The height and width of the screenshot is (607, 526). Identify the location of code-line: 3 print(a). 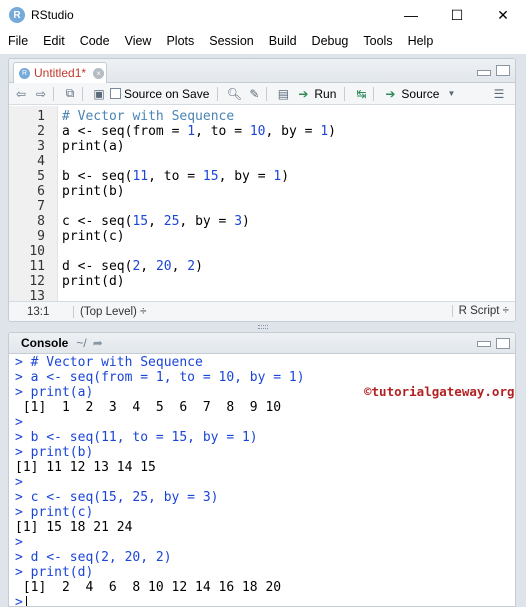
(262, 146).